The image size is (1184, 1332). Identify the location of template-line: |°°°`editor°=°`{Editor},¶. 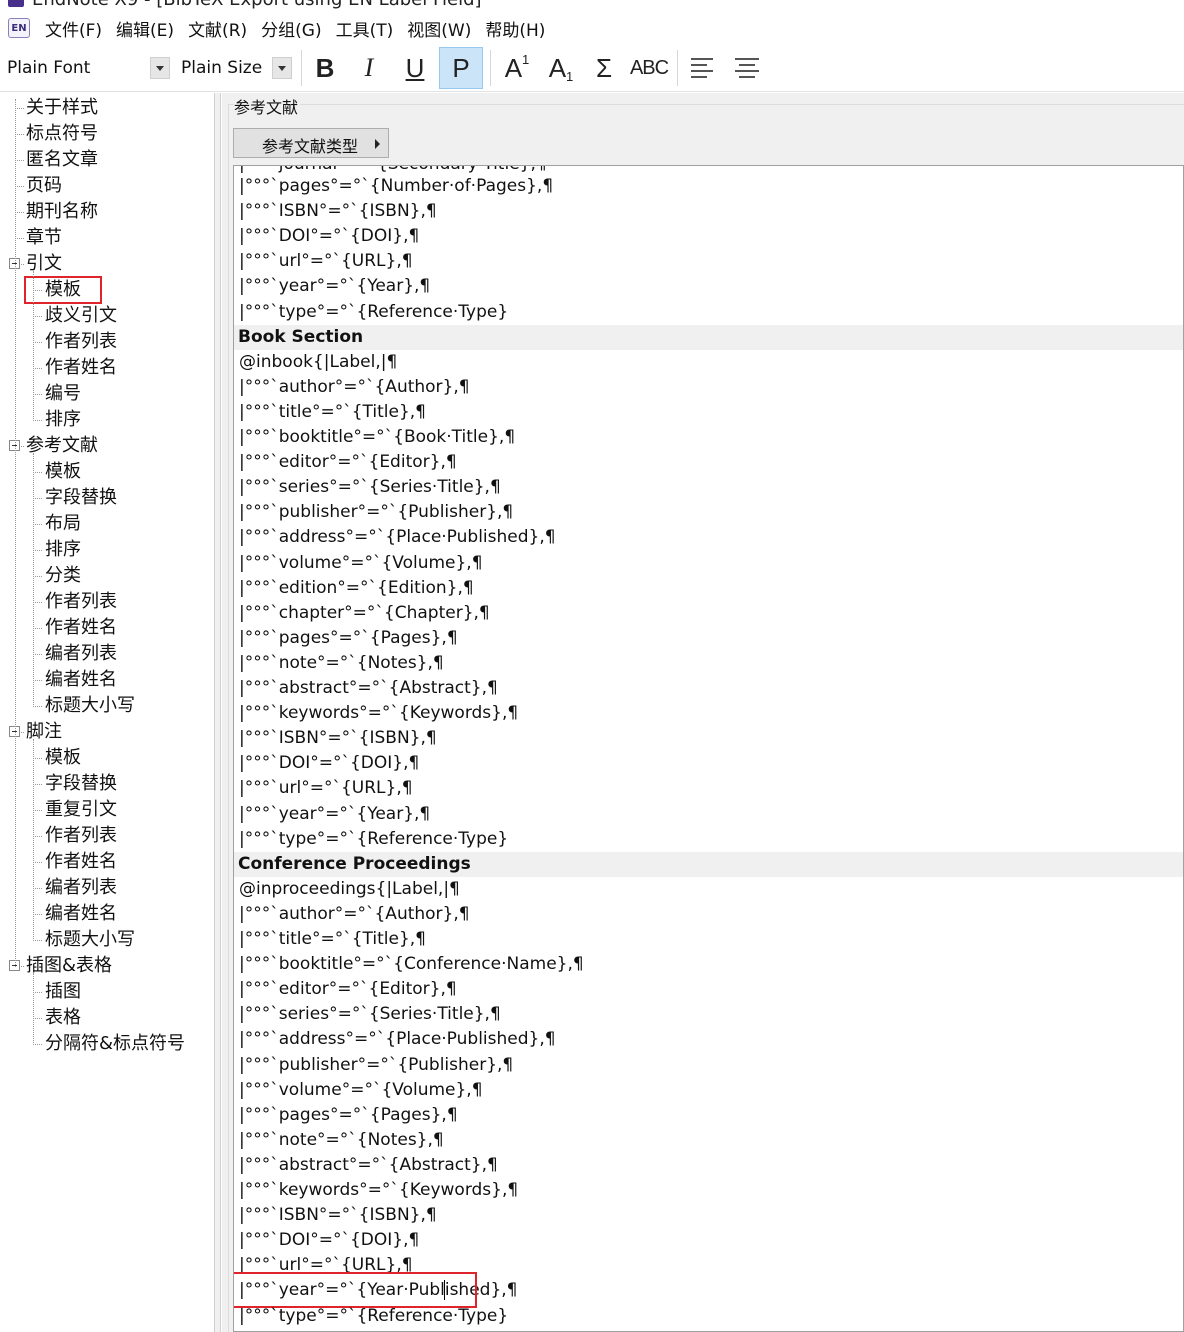
(348, 989).